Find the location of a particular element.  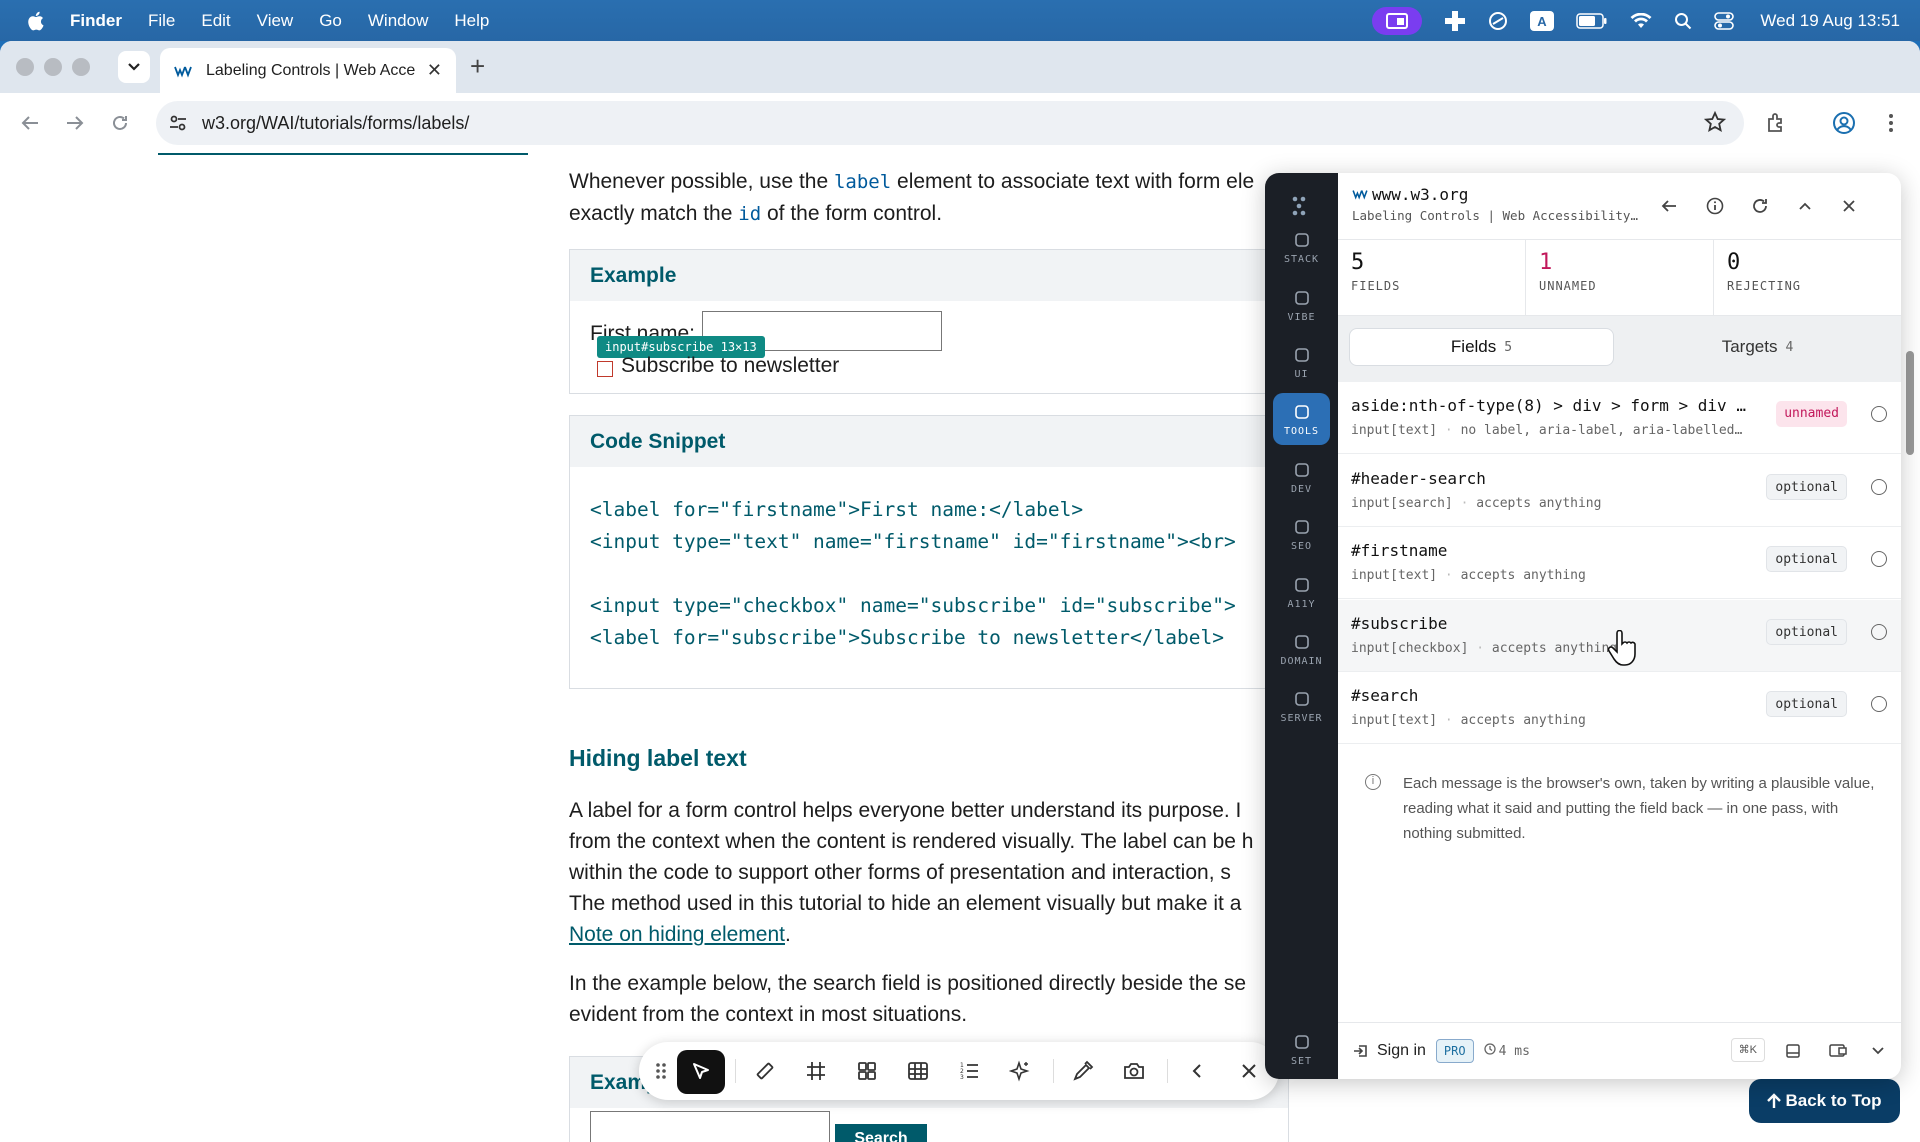

rail-item-seo: SEO is located at coordinates (1301, 534).